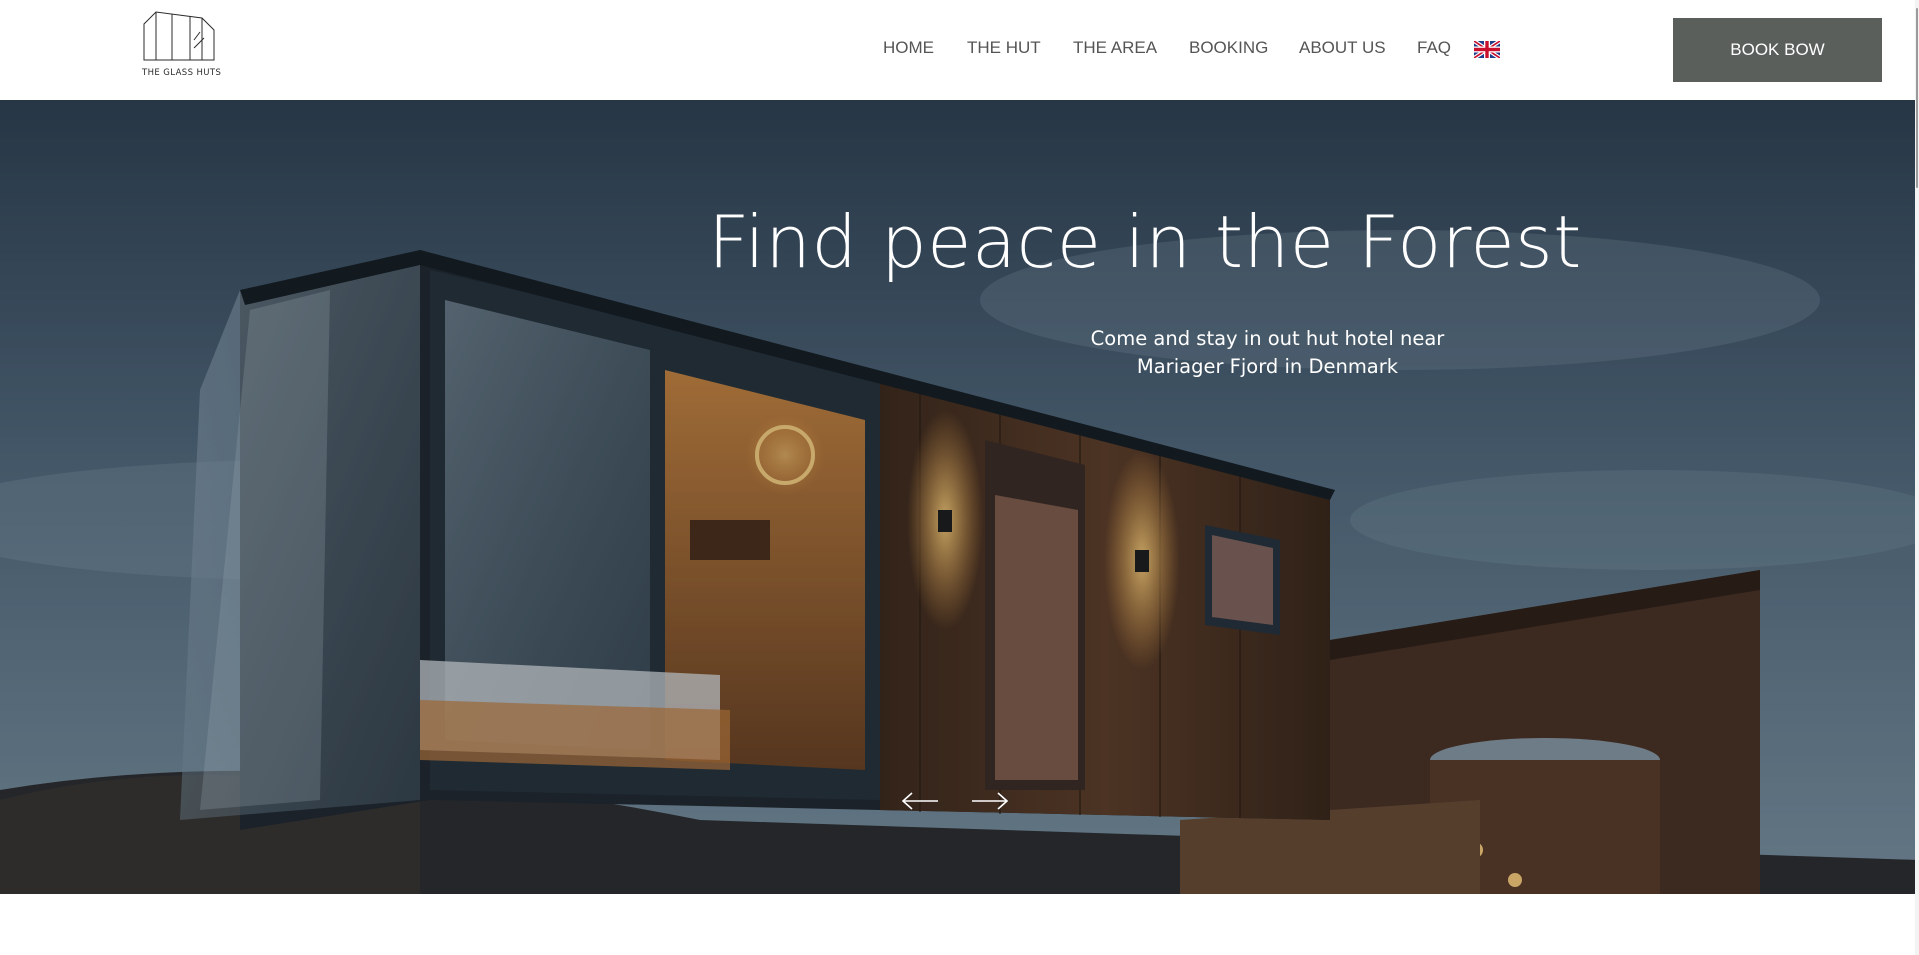 The width and height of the screenshot is (1919, 955). I want to click on nav-item-the-area: THE AREA, so click(1115, 48).